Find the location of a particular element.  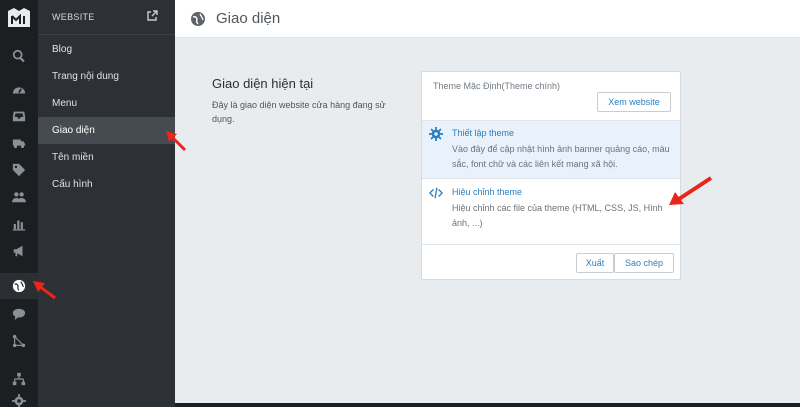

rail-dashboard is located at coordinates (19, 90).